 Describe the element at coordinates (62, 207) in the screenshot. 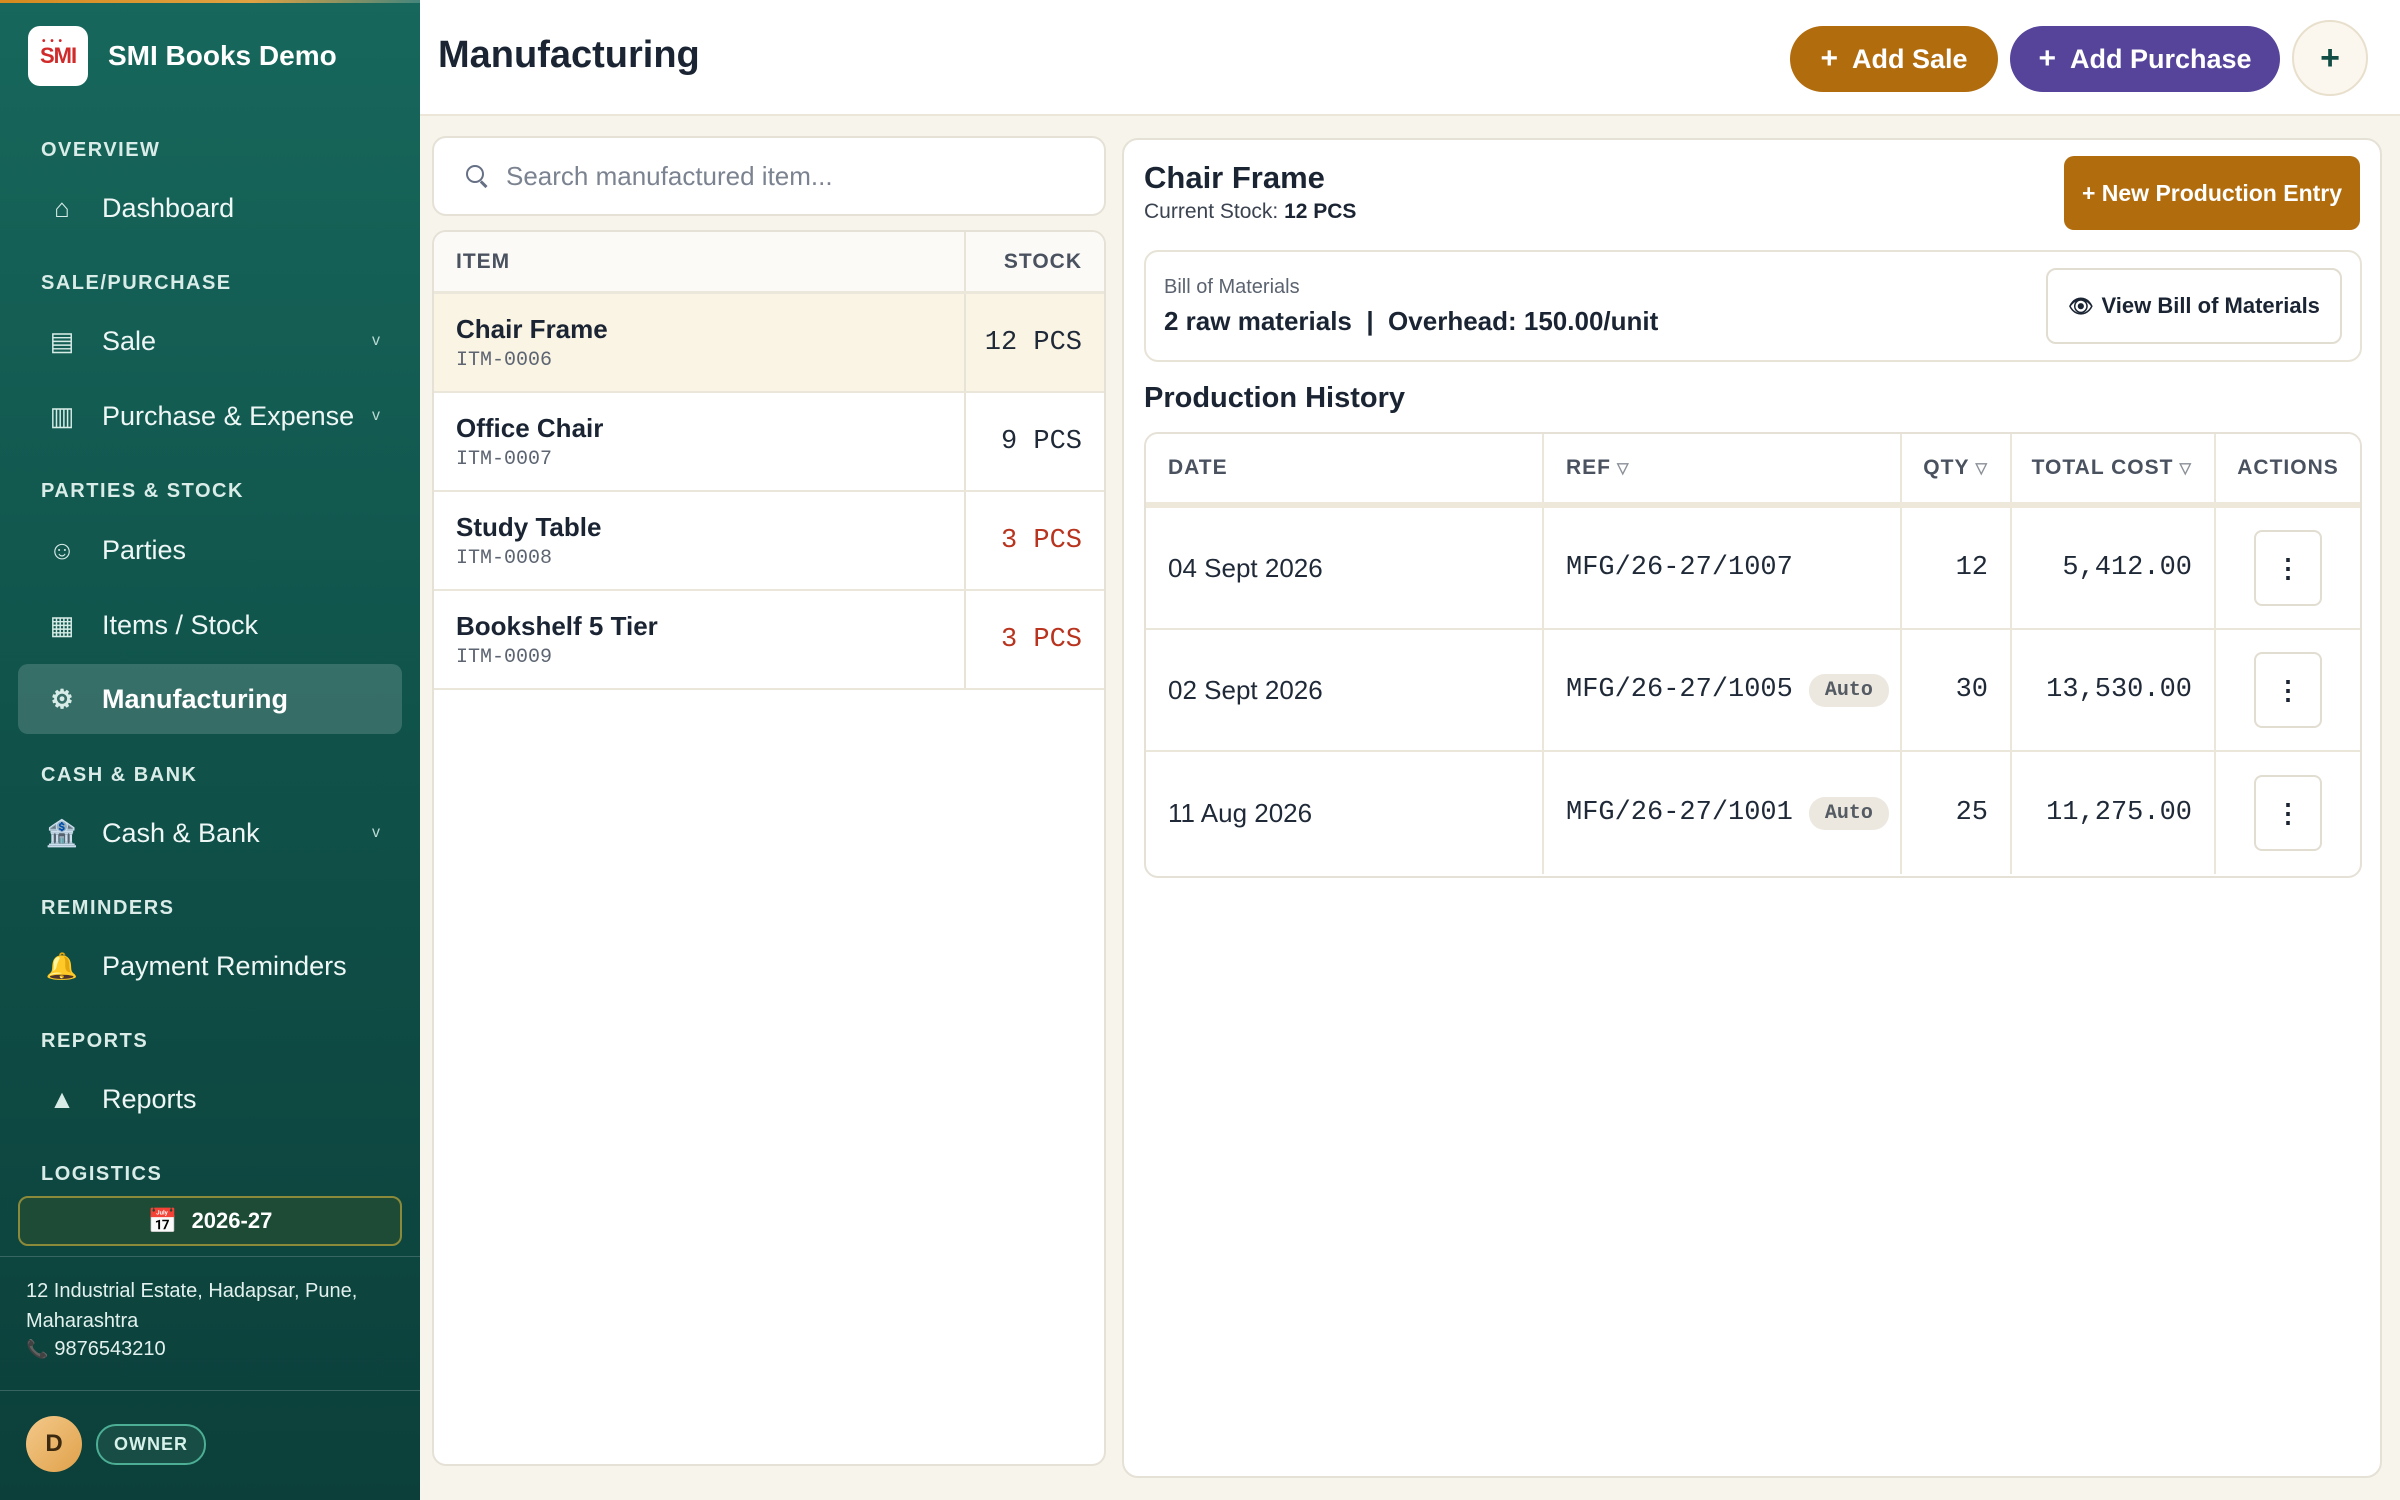

I see `home-icon: ⌂` at that location.